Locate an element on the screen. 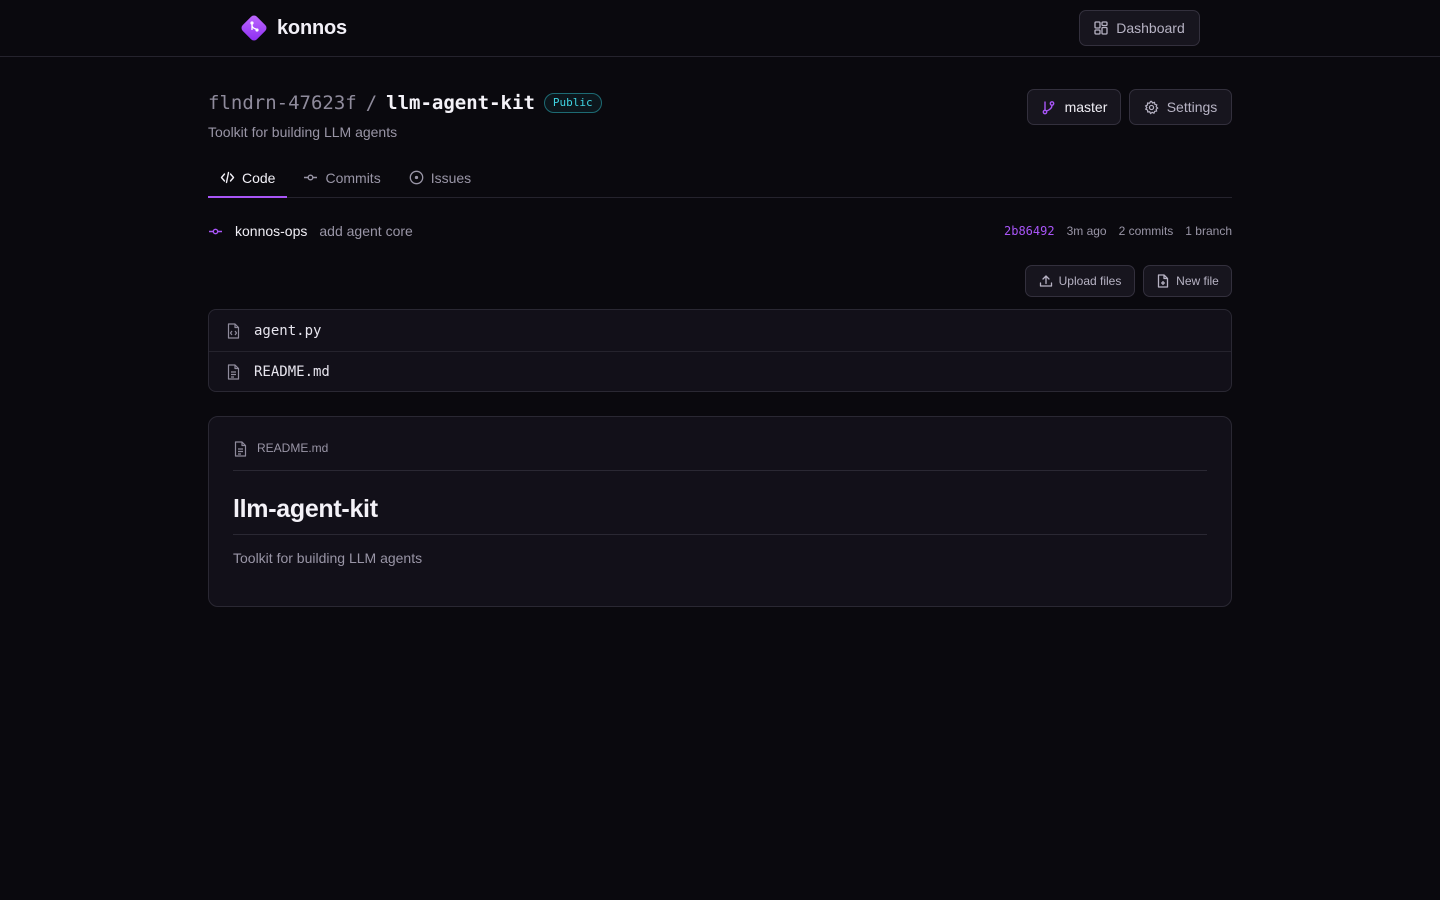 Image resolution: width=1440 pixels, height=900 pixels. readme-heading: llm-agent-kit is located at coordinates (720, 514).